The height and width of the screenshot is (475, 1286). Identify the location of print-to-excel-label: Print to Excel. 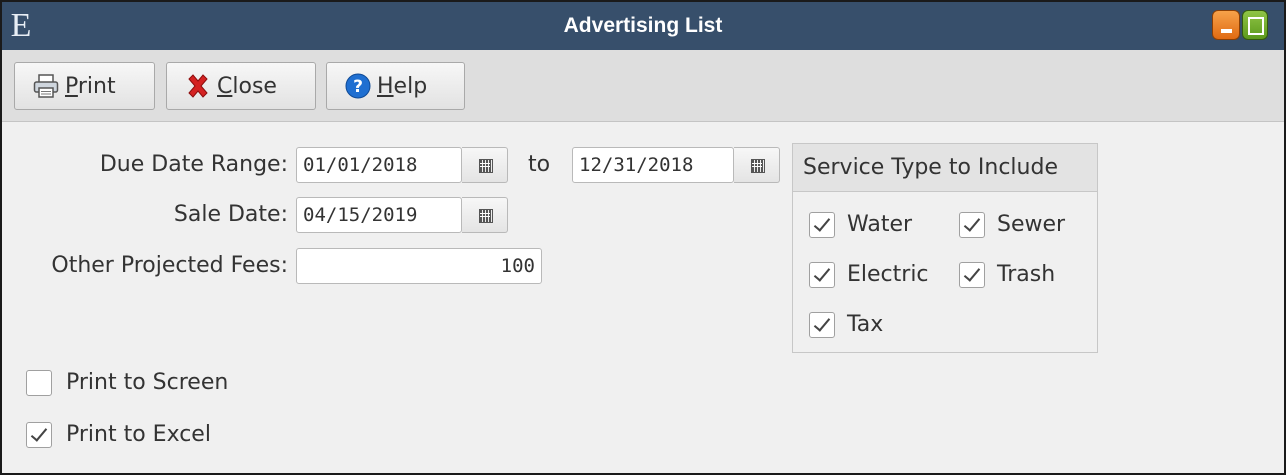
(138, 434).